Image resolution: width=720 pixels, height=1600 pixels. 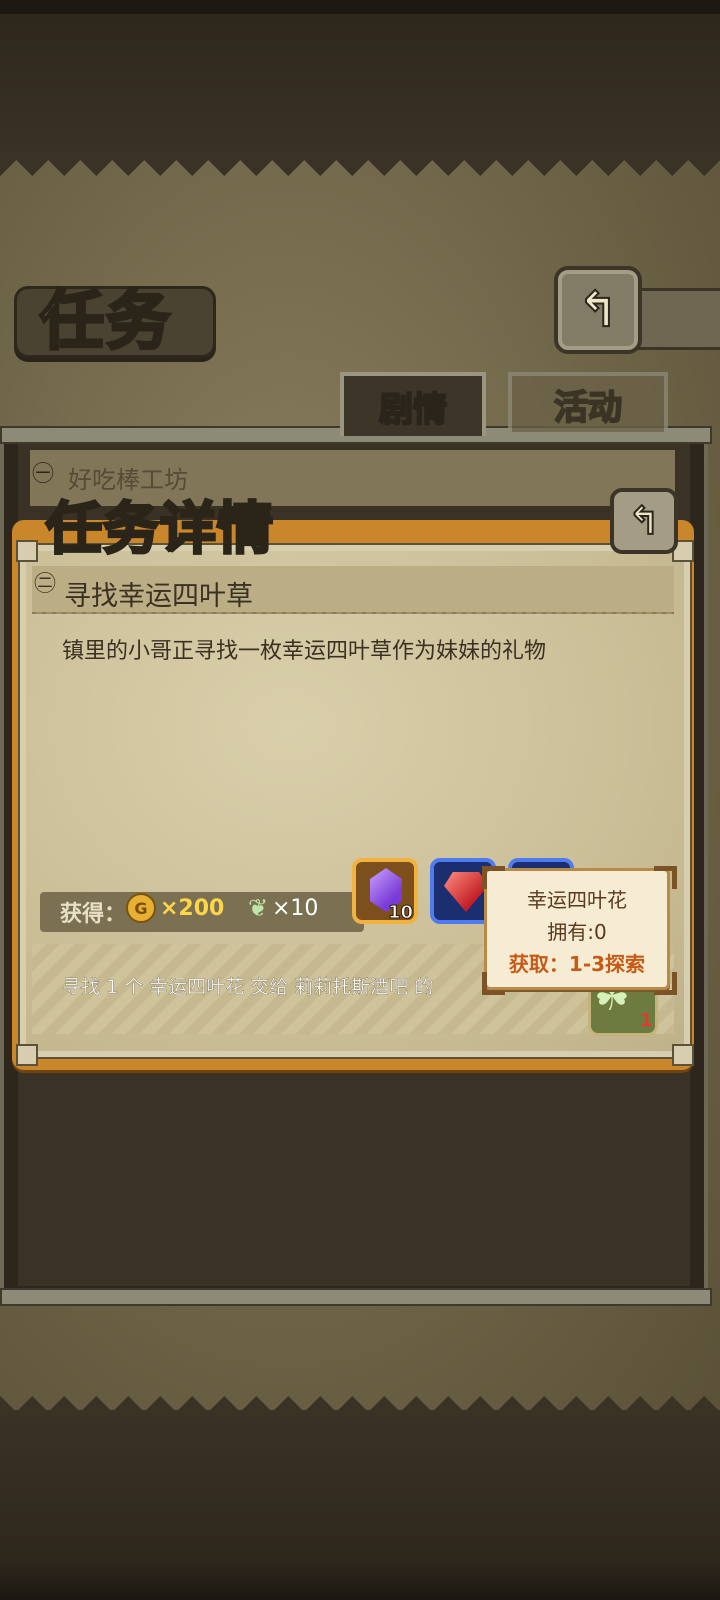 I want to click on quest-type-icon: ㊁, so click(x=45, y=584).